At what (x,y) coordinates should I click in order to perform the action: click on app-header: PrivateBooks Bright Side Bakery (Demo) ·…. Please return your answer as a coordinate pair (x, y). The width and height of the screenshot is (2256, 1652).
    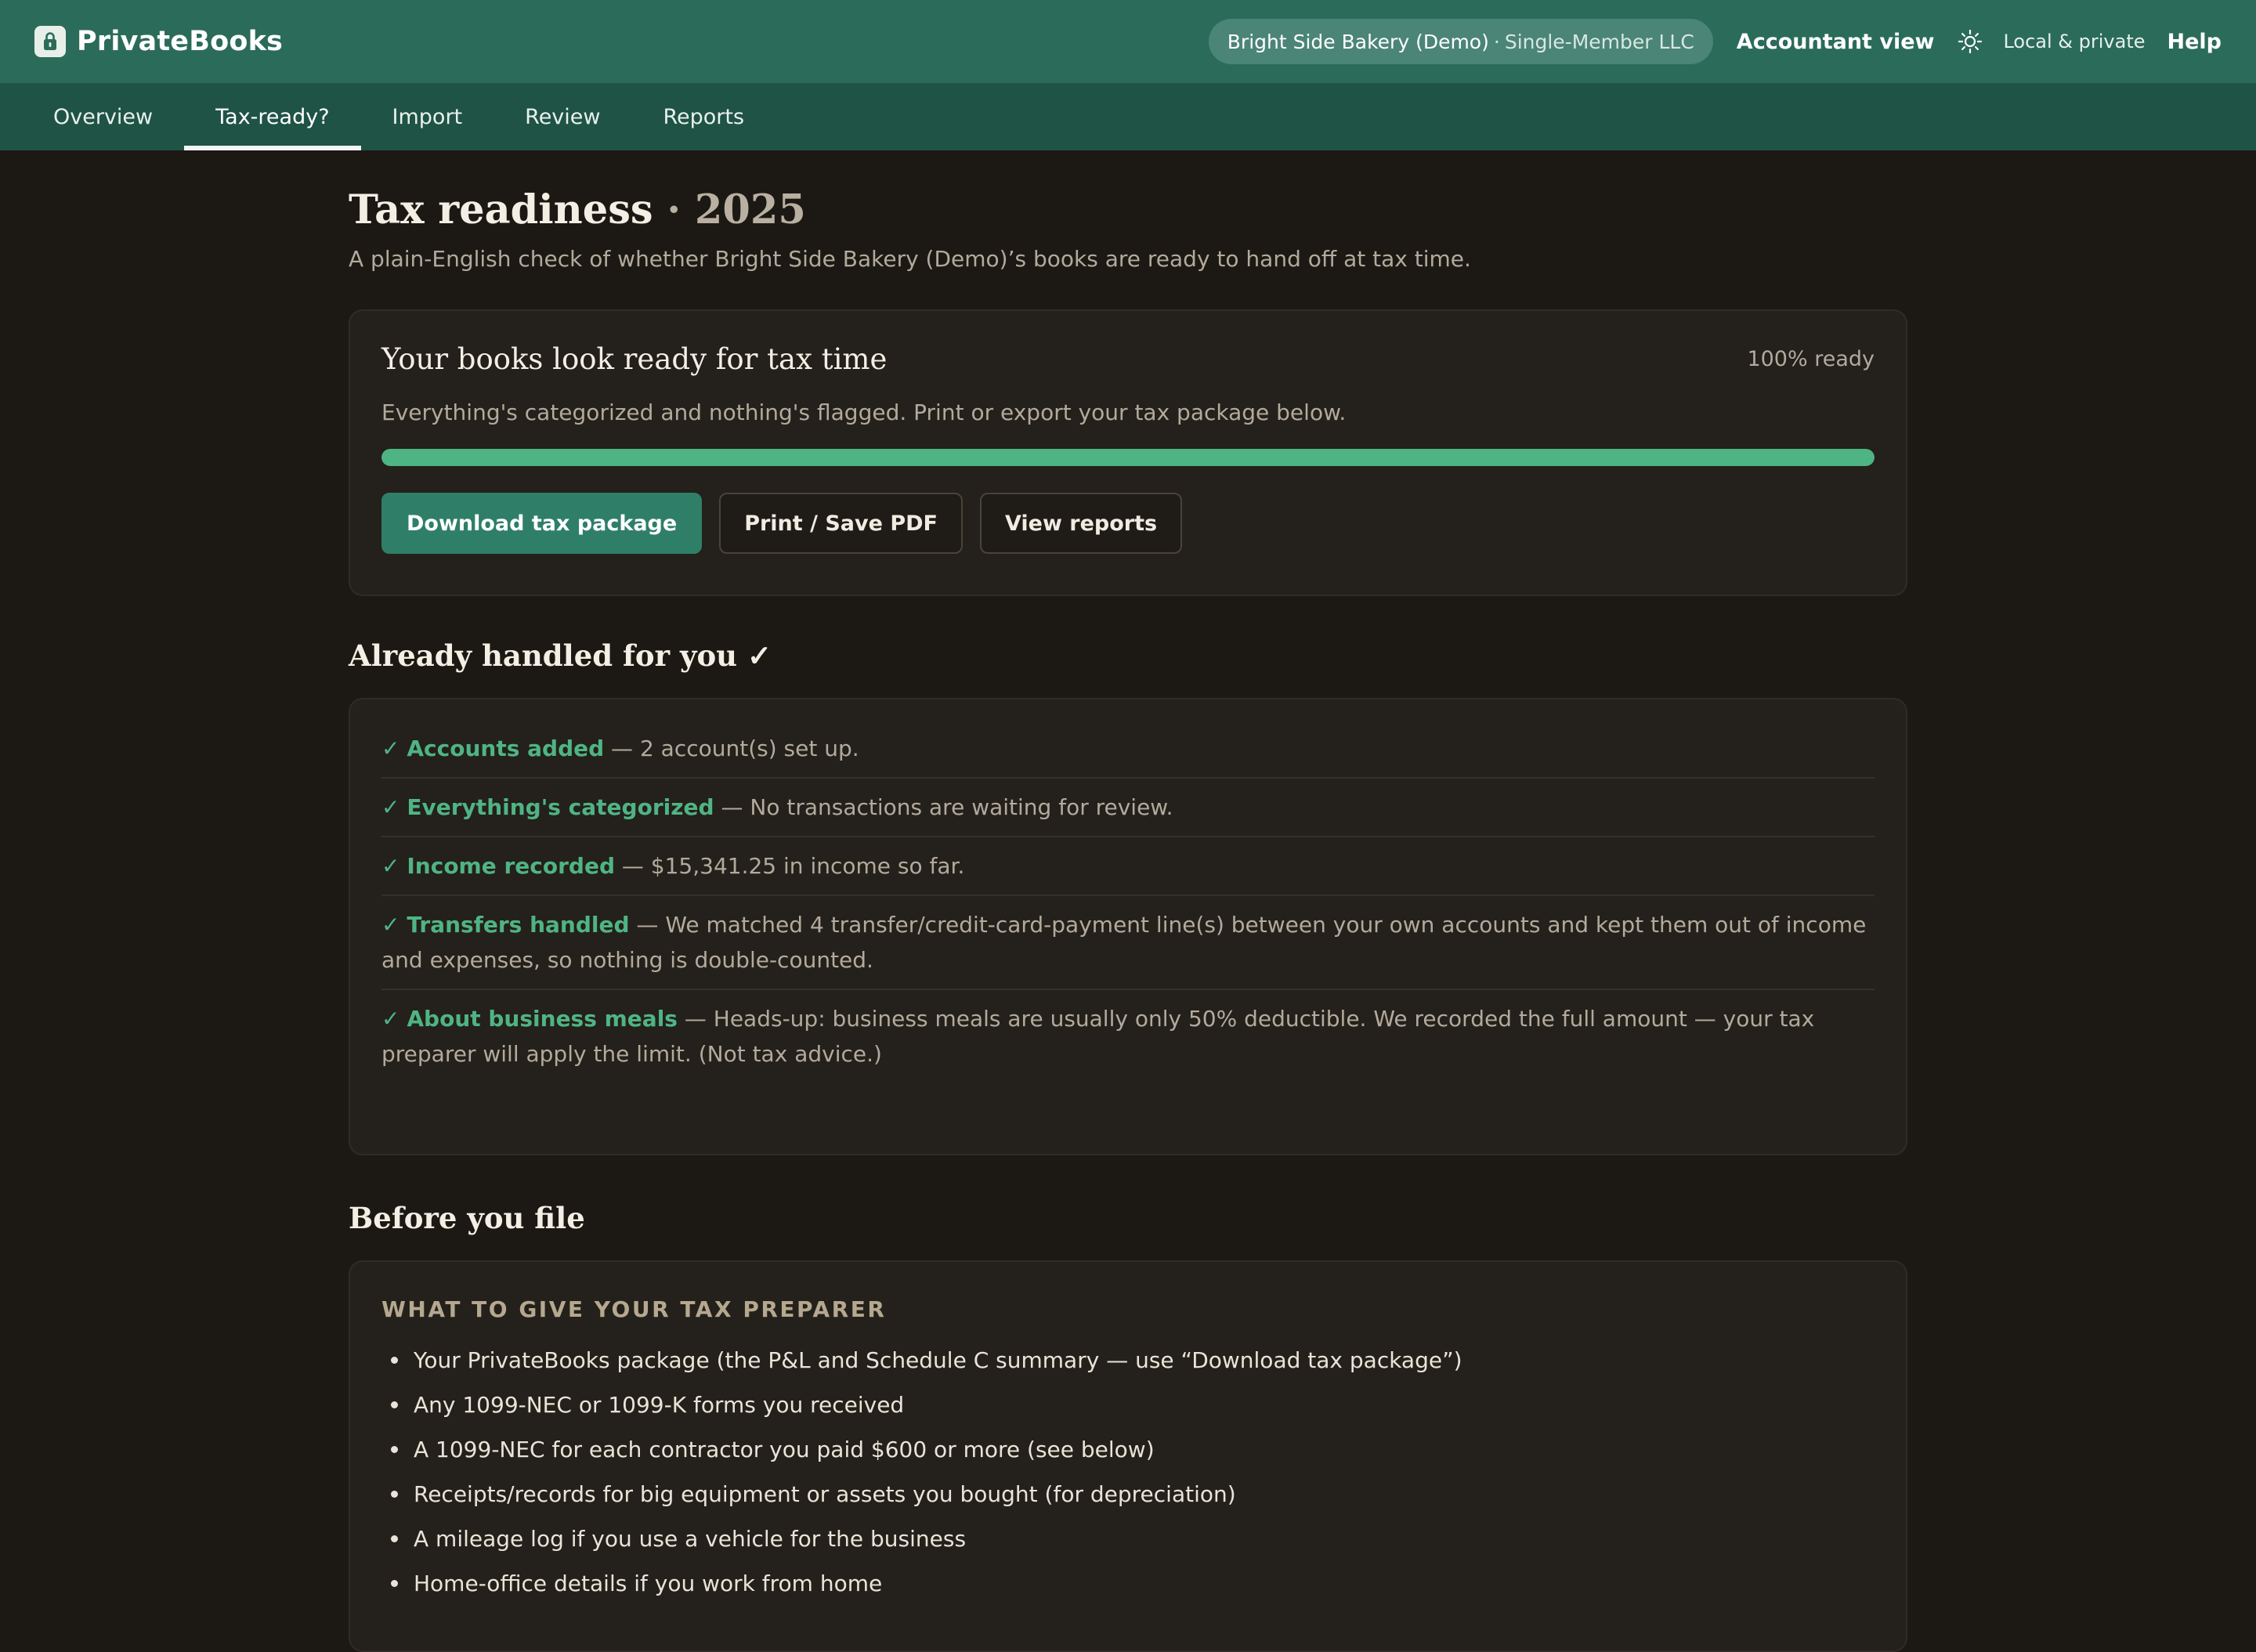
    Looking at the image, I should click on (1128, 41).